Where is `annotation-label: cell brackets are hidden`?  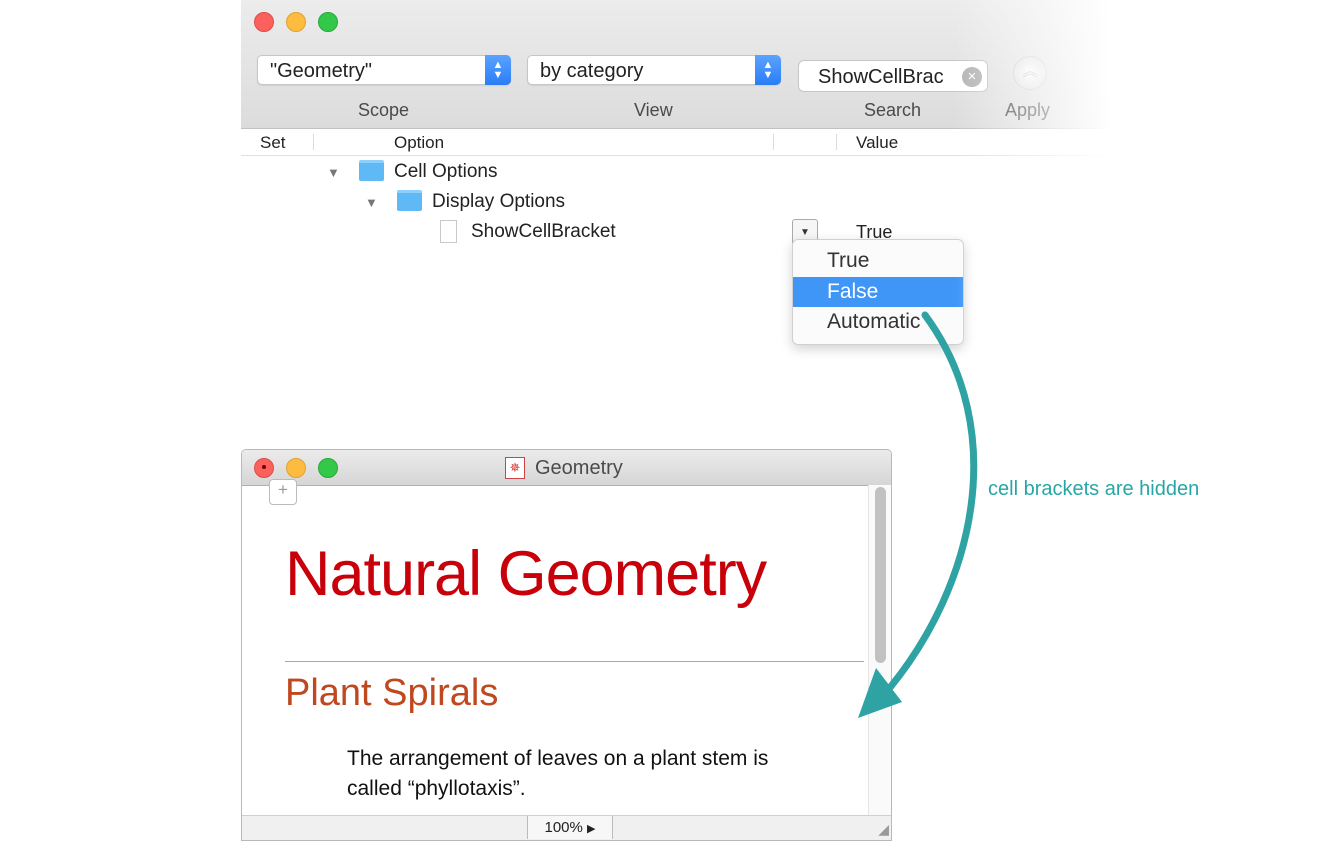
annotation-label: cell brackets are hidden is located at coordinates (1094, 489).